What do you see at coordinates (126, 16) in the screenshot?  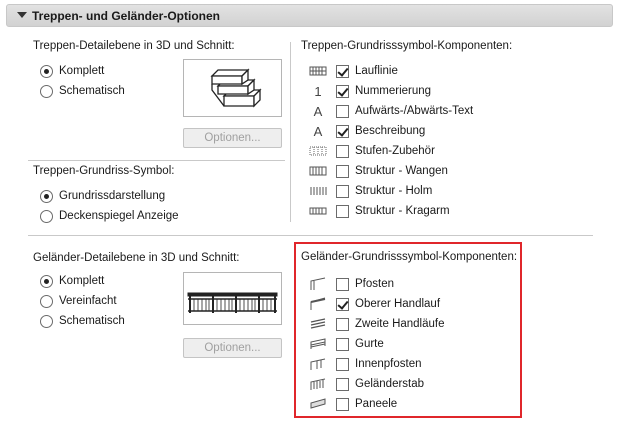 I see `panel-title: Treppen- und Geländer-Optionen` at bounding box center [126, 16].